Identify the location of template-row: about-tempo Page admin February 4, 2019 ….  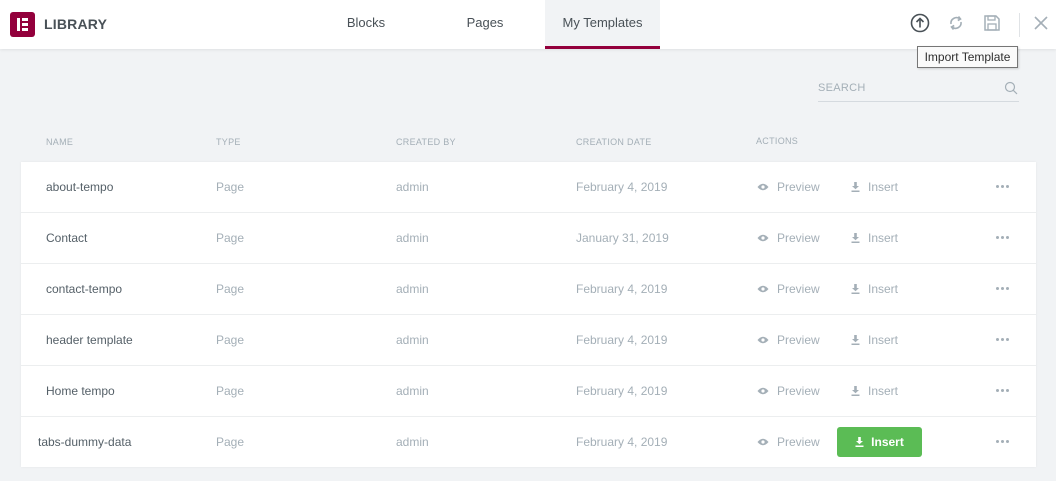
(528, 187).